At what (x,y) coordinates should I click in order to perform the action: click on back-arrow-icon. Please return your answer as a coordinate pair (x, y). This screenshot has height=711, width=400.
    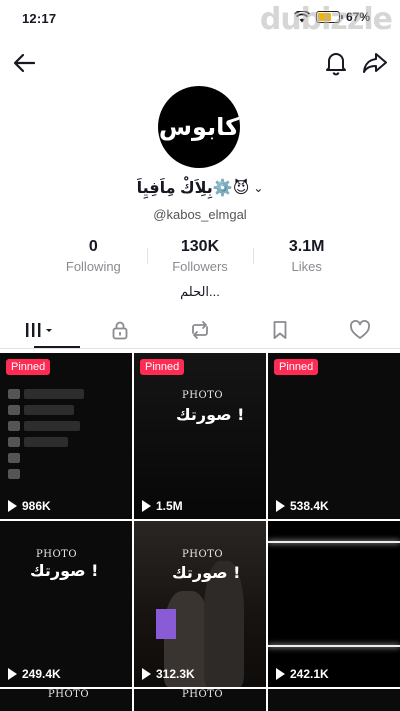
    Looking at the image, I should click on (25, 63).